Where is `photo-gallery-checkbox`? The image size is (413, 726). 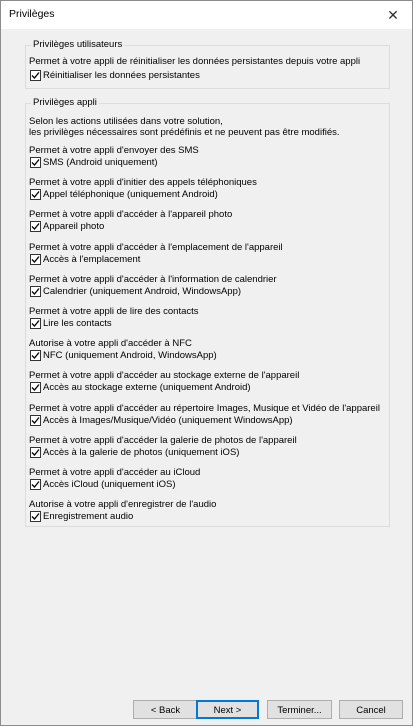
photo-gallery-checkbox is located at coordinates (35, 452).